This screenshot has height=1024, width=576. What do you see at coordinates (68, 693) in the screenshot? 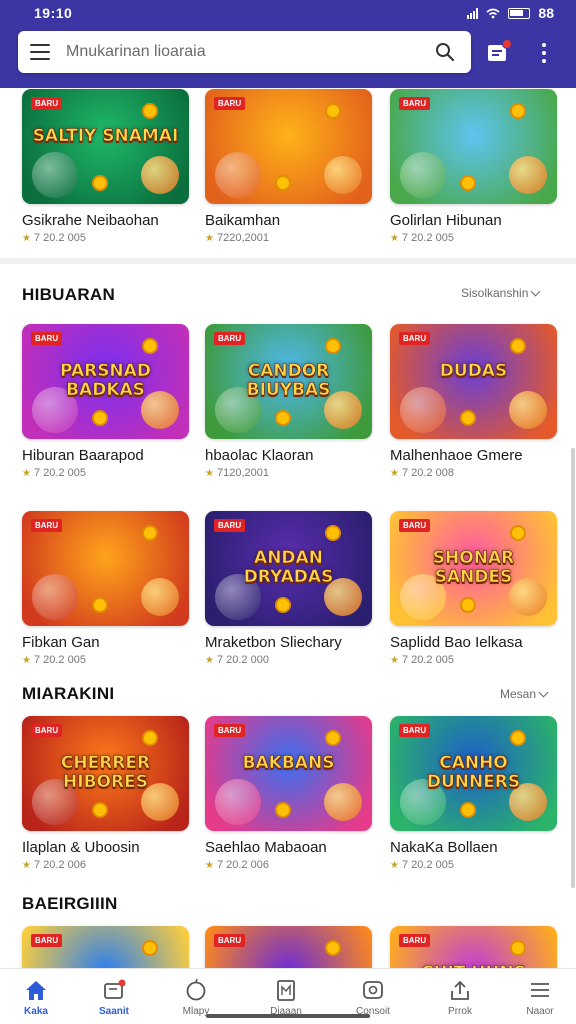
I see `section-heading: MIARAKINI` at bounding box center [68, 693].